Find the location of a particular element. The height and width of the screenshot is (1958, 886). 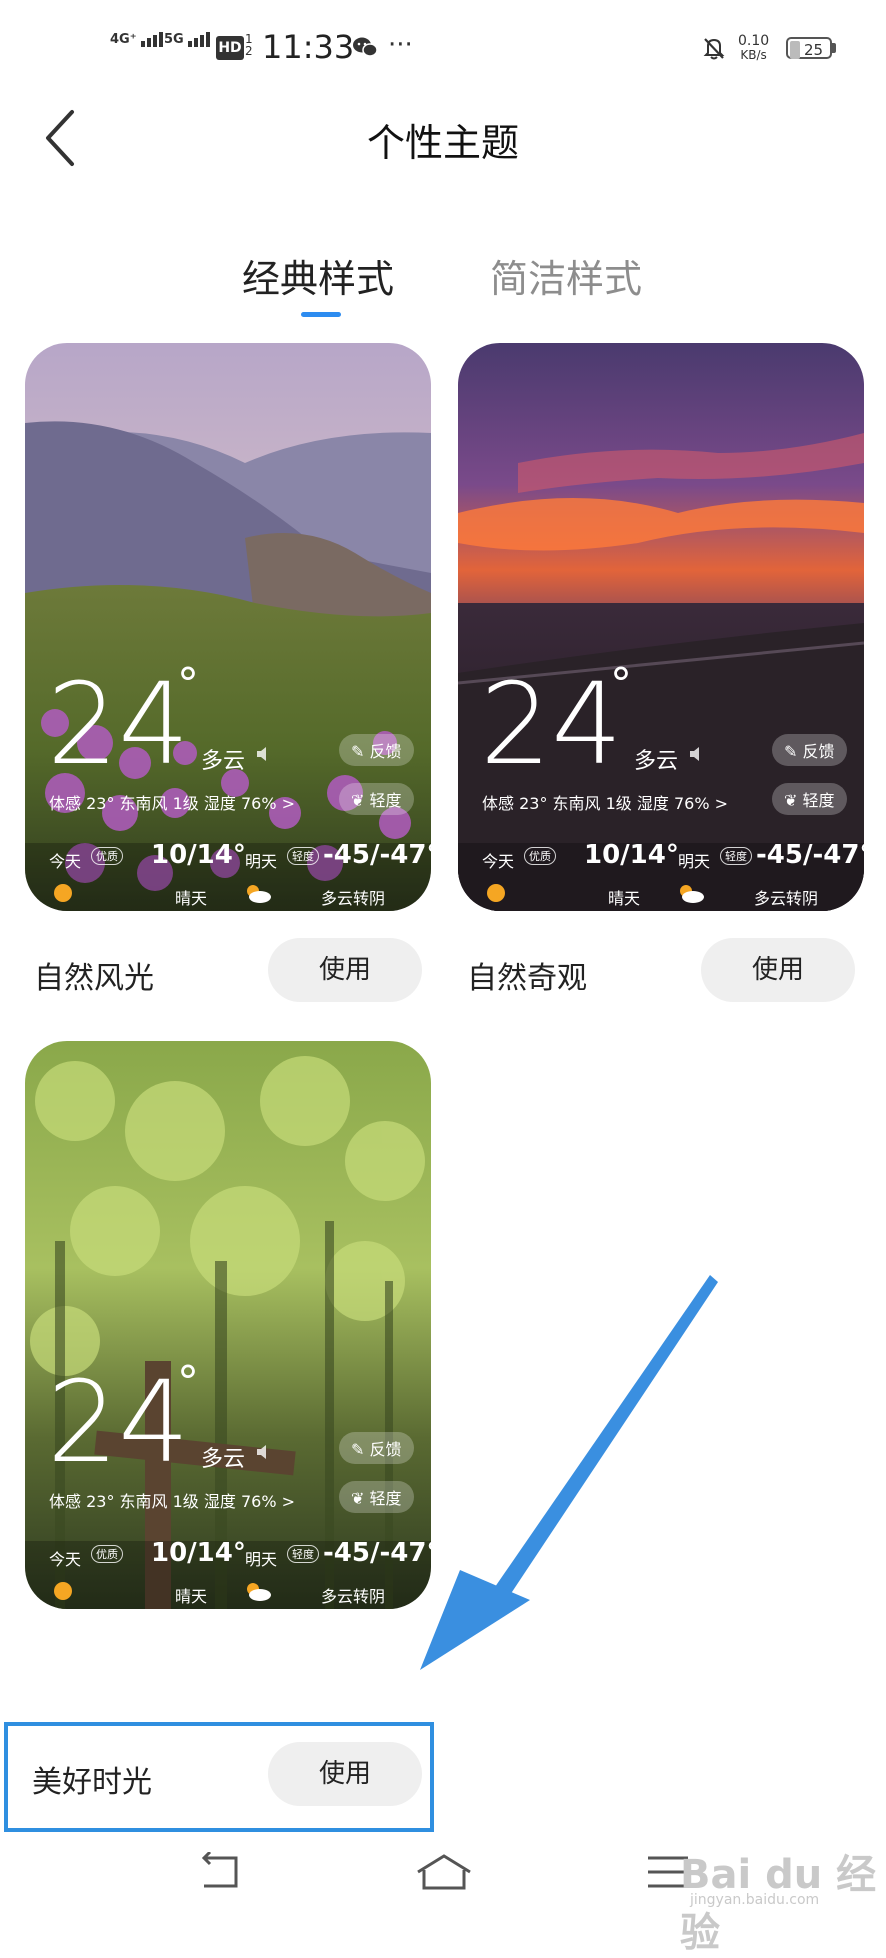

home-icon is located at coordinates (444, 1872).